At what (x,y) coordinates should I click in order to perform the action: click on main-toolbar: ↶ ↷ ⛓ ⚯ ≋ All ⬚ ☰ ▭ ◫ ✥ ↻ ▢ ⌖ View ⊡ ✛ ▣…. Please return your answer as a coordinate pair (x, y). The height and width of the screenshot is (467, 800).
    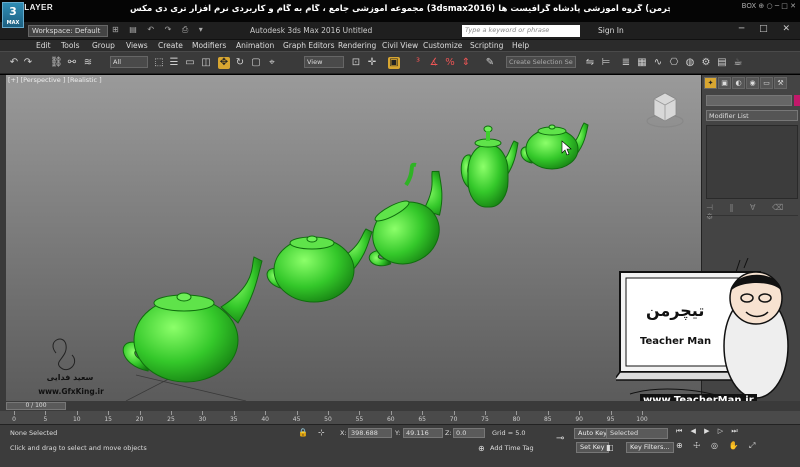
    Looking at the image, I should click on (400, 62).